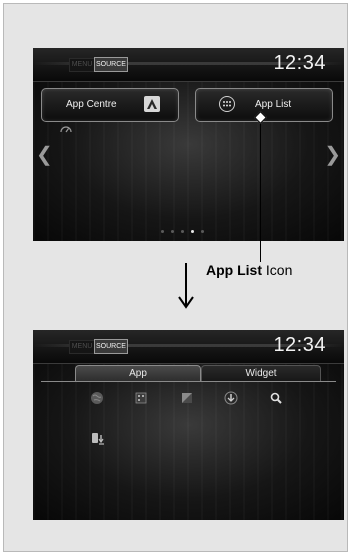  What do you see at coordinates (260, 190) in the screenshot?
I see `callout-leader-line` at bounding box center [260, 190].